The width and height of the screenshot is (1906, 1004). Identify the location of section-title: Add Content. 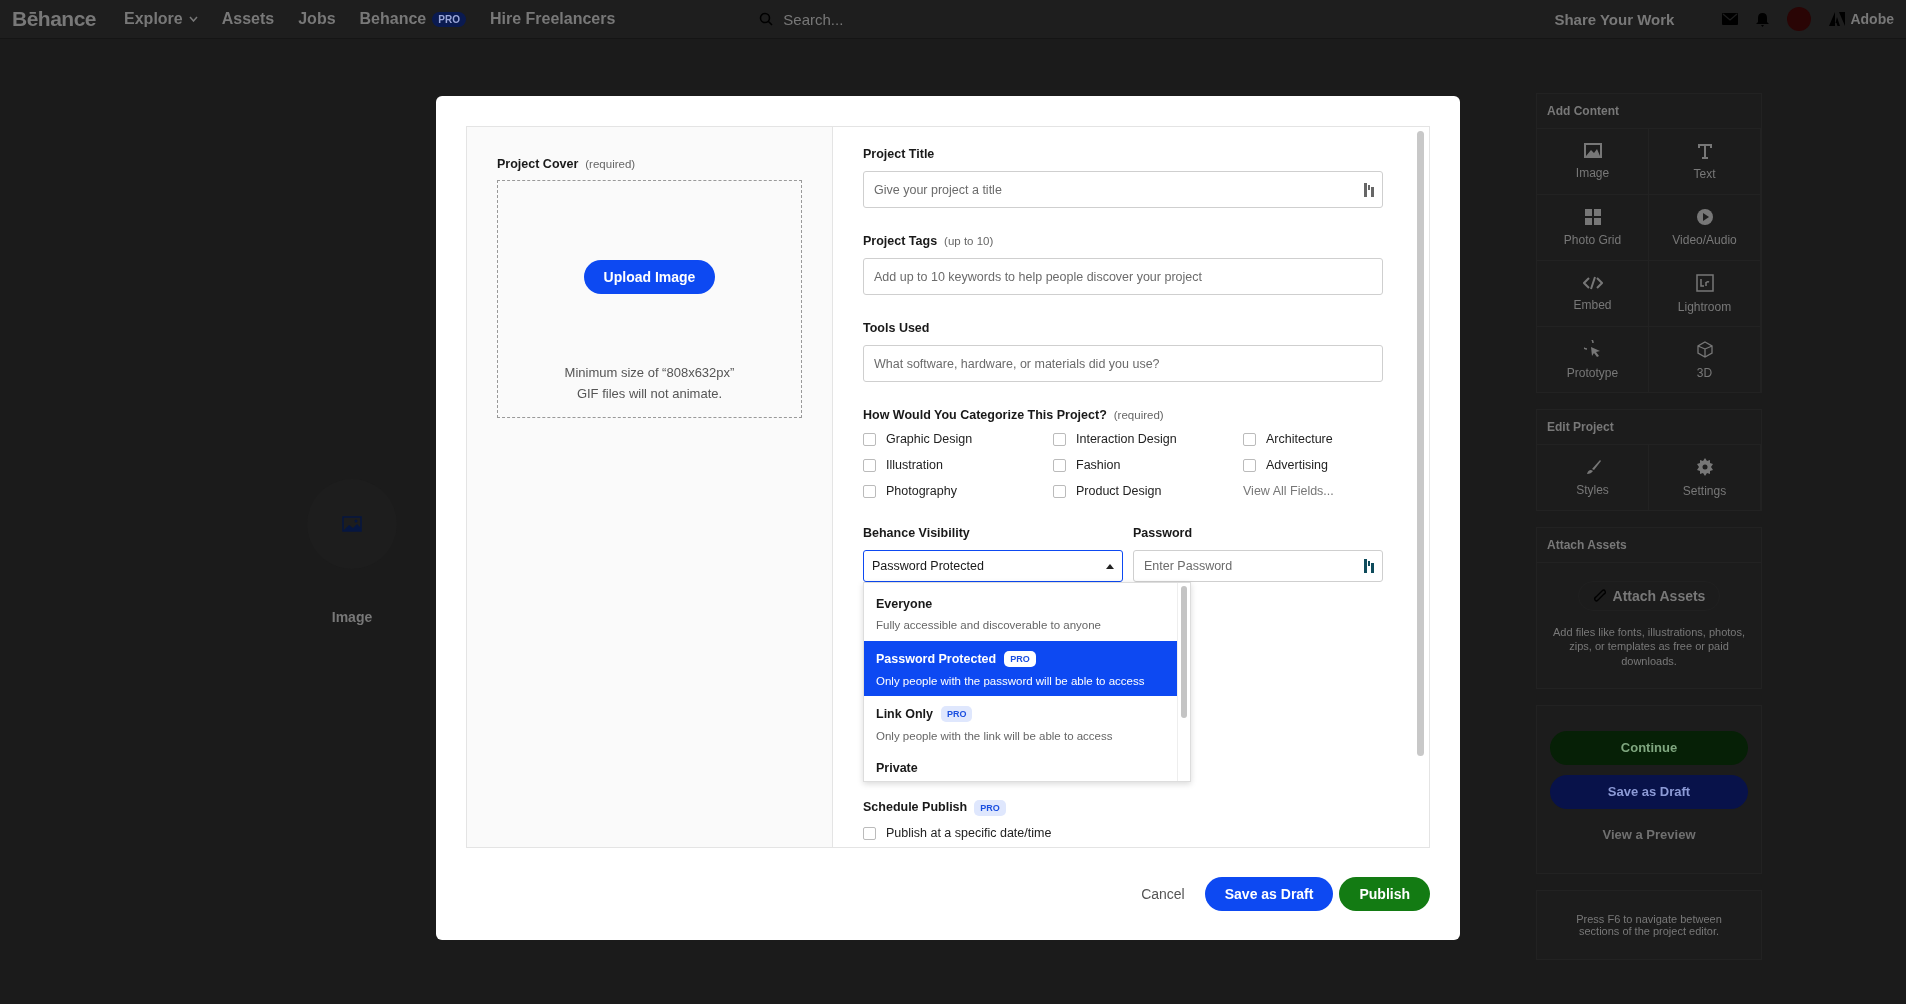
(1583, 111).